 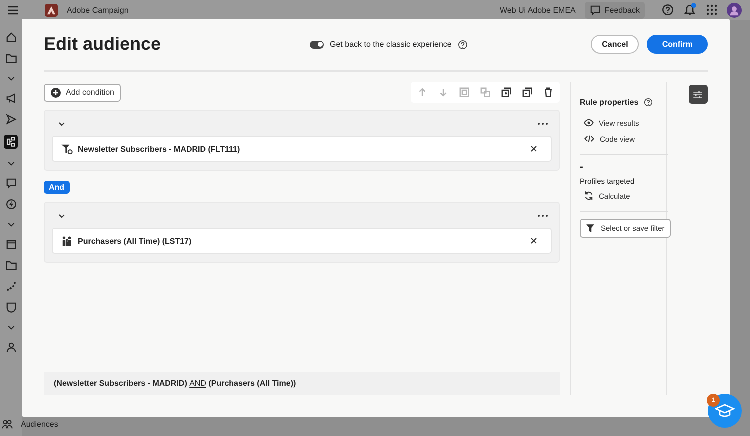 I want to click on code-icon, so click(x=589, y=139).